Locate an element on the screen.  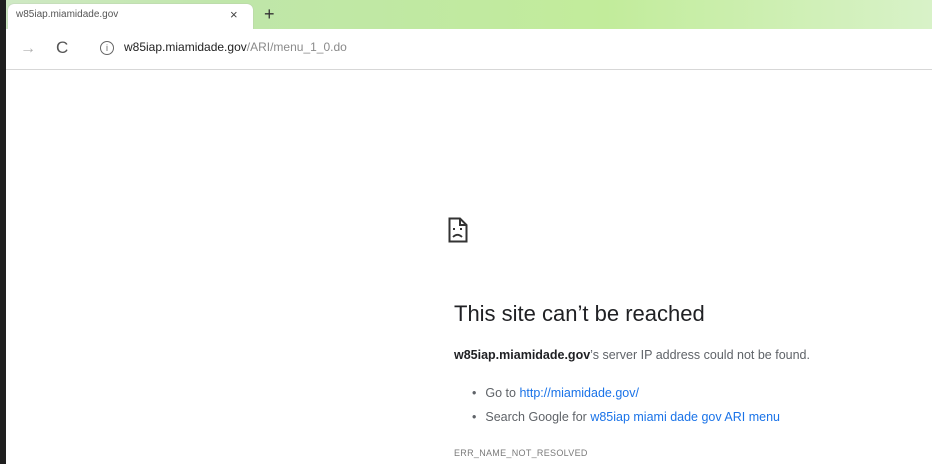
error-host: w85iap.miamidade.gov is located at coordinates (522, 355).